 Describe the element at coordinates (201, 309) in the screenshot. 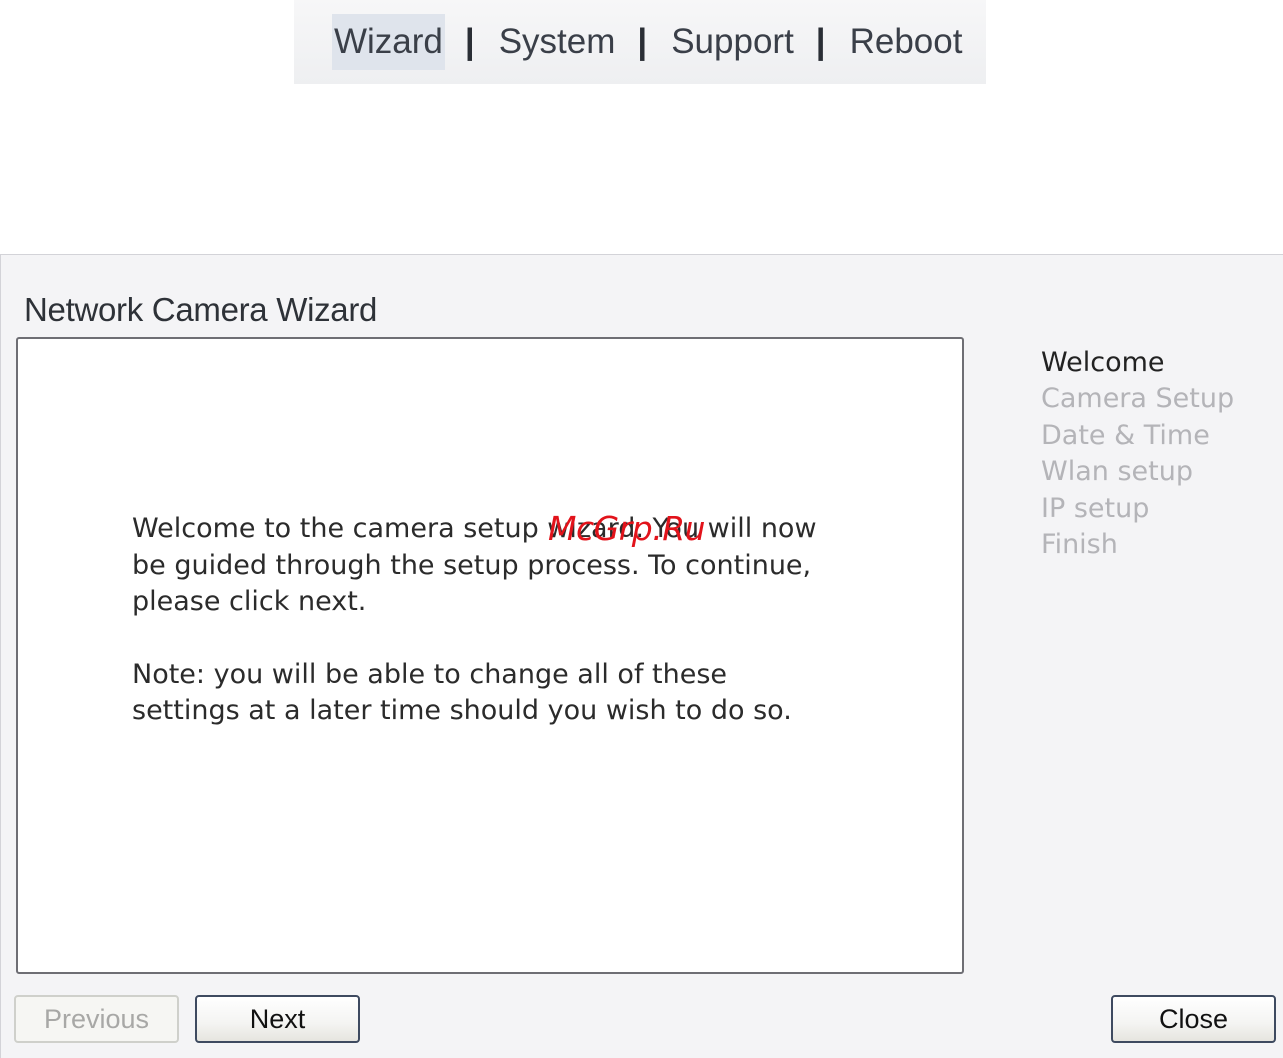

I see `dialog-title: Network Camera Wizard` at that location.